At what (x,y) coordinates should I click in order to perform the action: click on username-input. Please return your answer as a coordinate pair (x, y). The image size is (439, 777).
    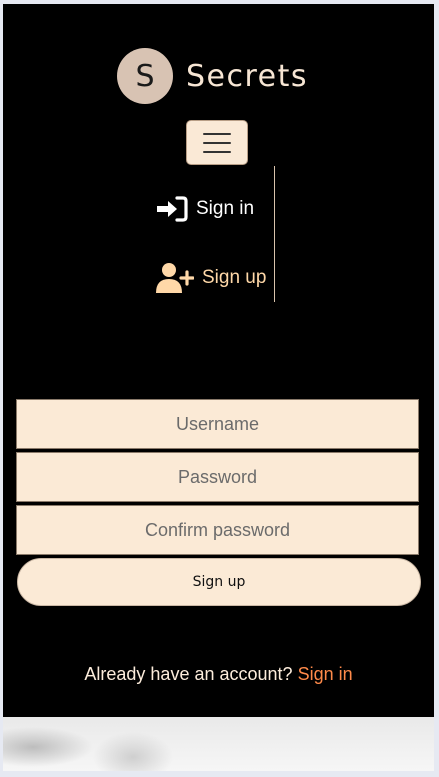
    Looking at the image, I should click on (217, 424).